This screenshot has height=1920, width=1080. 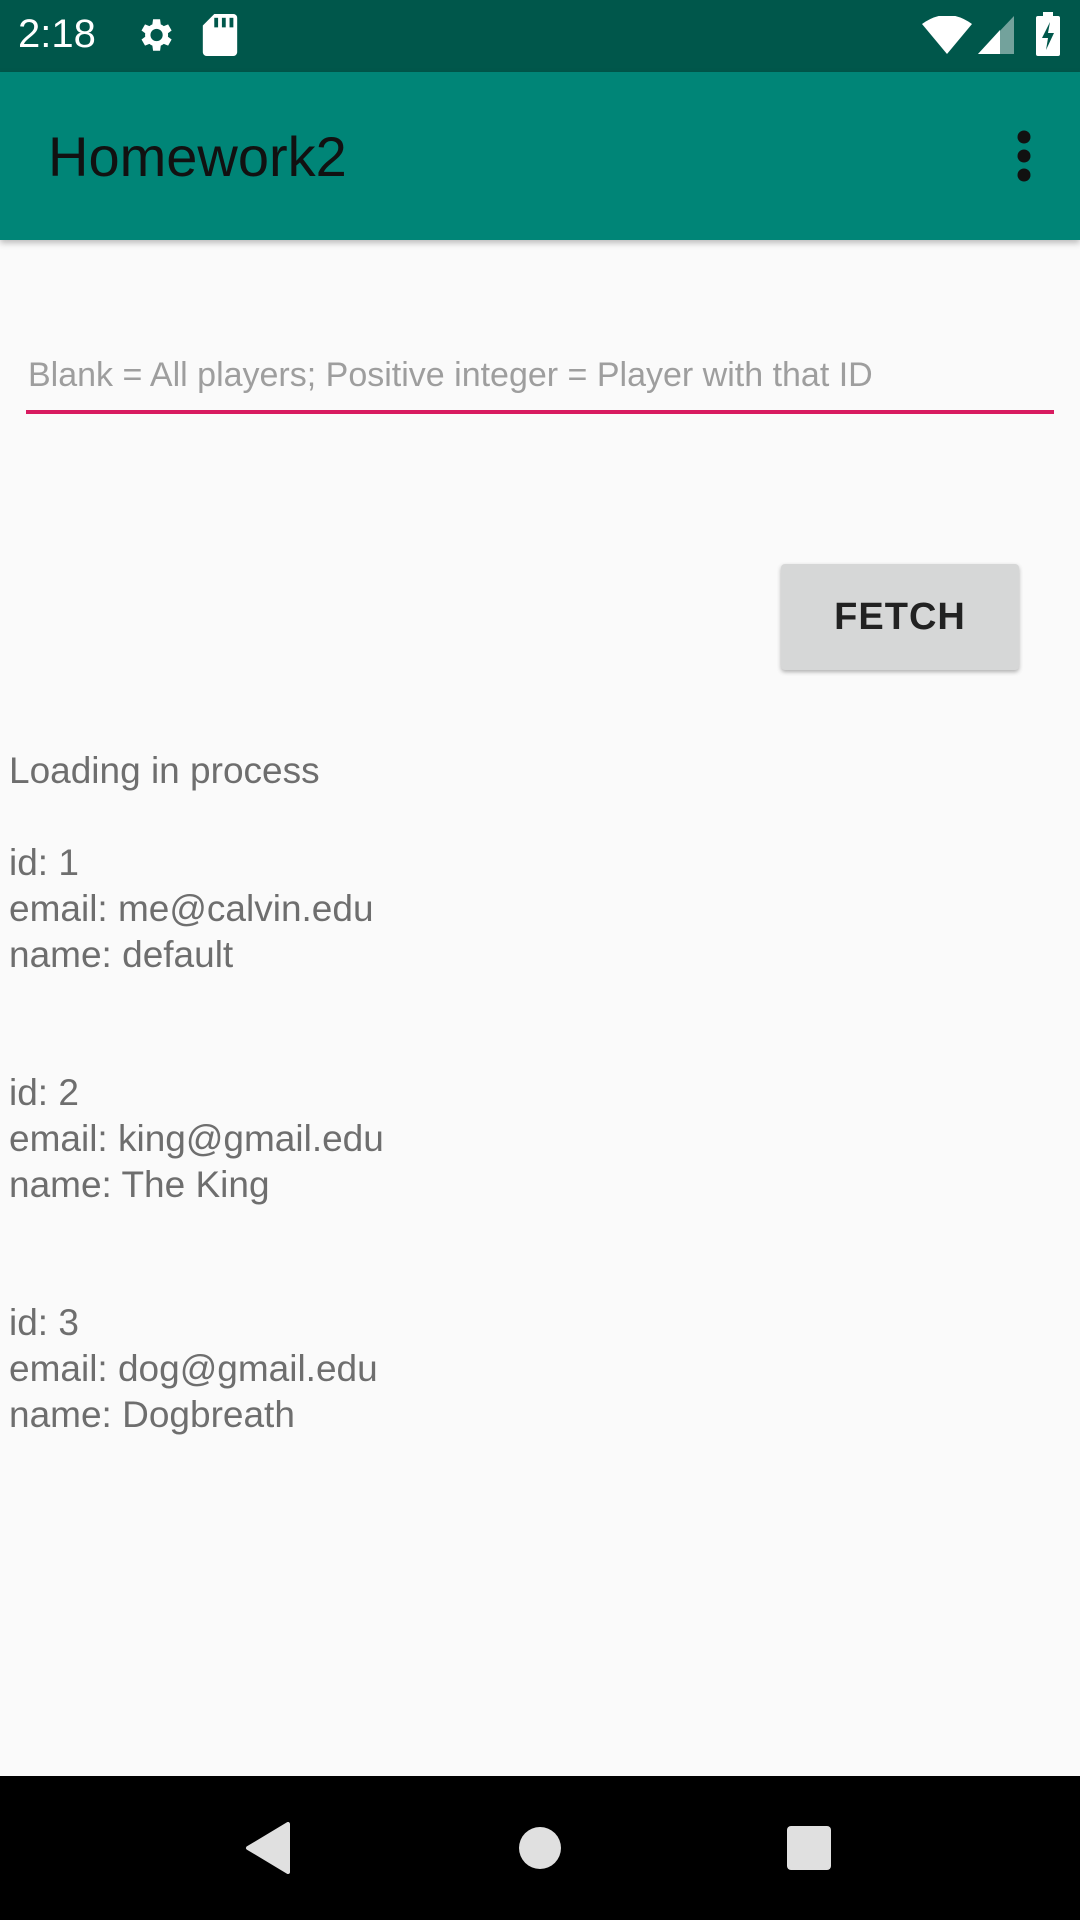 I want to click on status-bar: 2:18, so click(x=540, y=36).